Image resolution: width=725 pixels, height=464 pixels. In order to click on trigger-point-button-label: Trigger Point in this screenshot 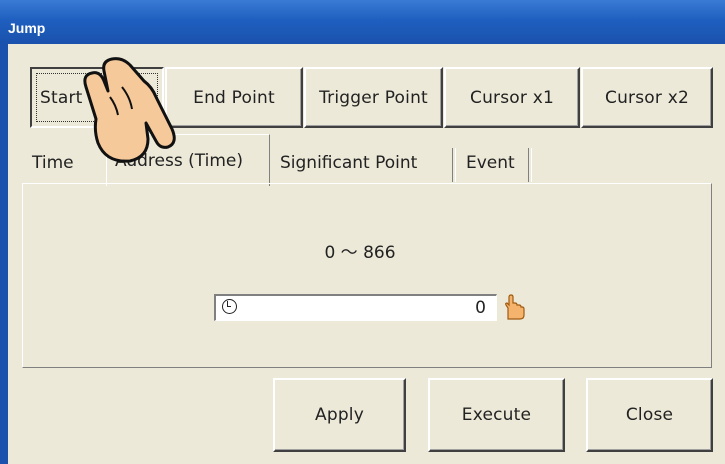, I will do `click(373, 97)`.